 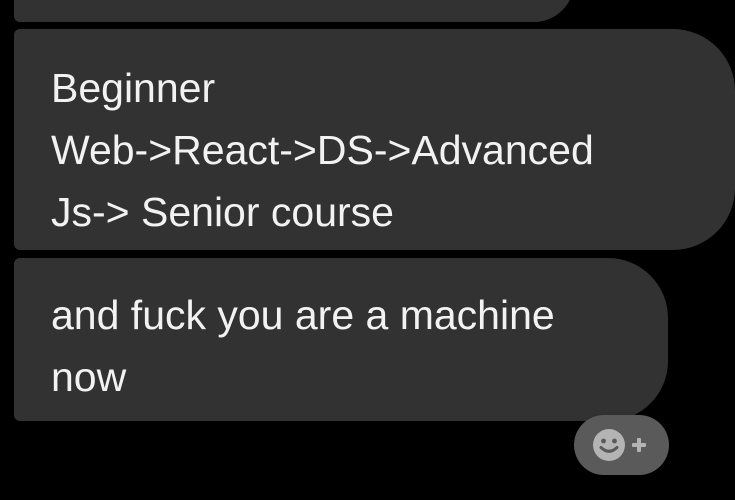 What do you see at coordinates (322, 150) in the screenshot?
I see `message-text-line: Web->React->DS->Advanced` at bounding box center [322, 150].